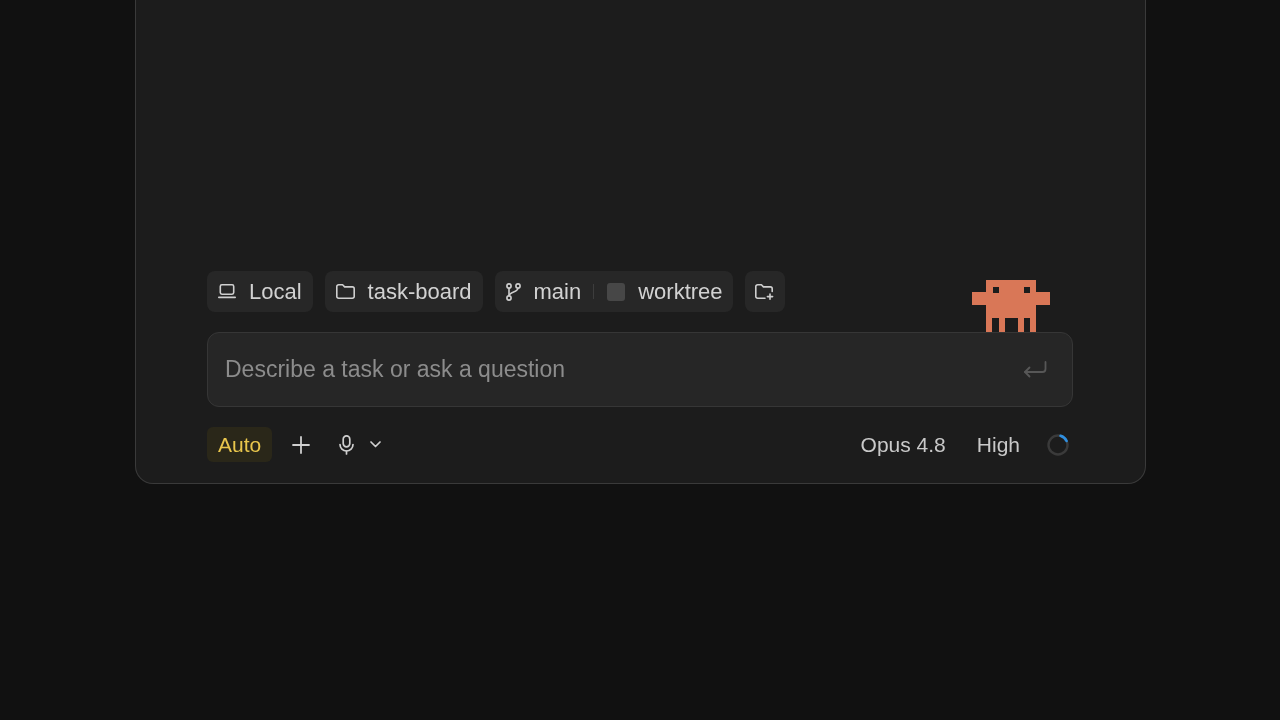  Describe the element at coordinates (513, 291) in the screenshot. I see `branch-icon` at that location.